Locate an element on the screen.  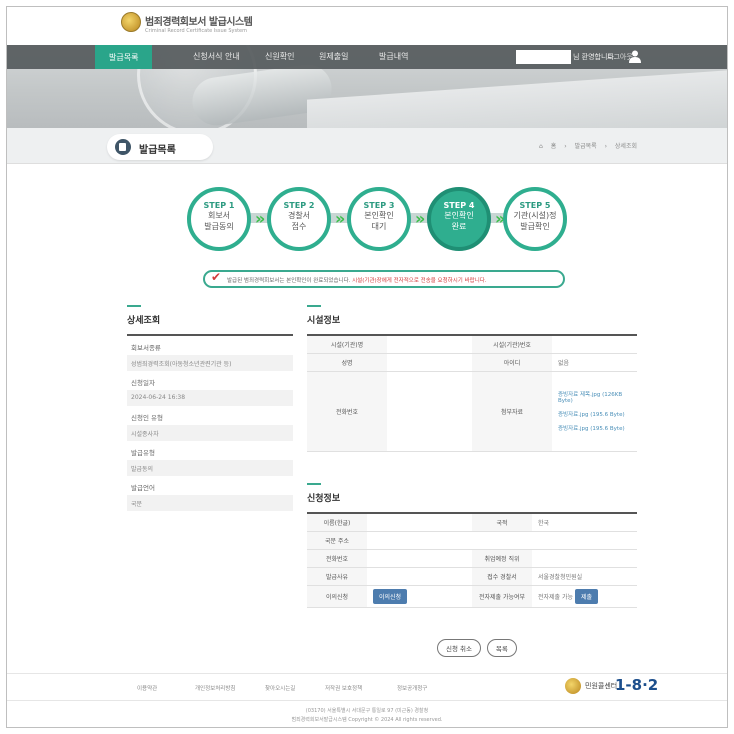
submit-button: 제출 is located at coordinates (586, 596).